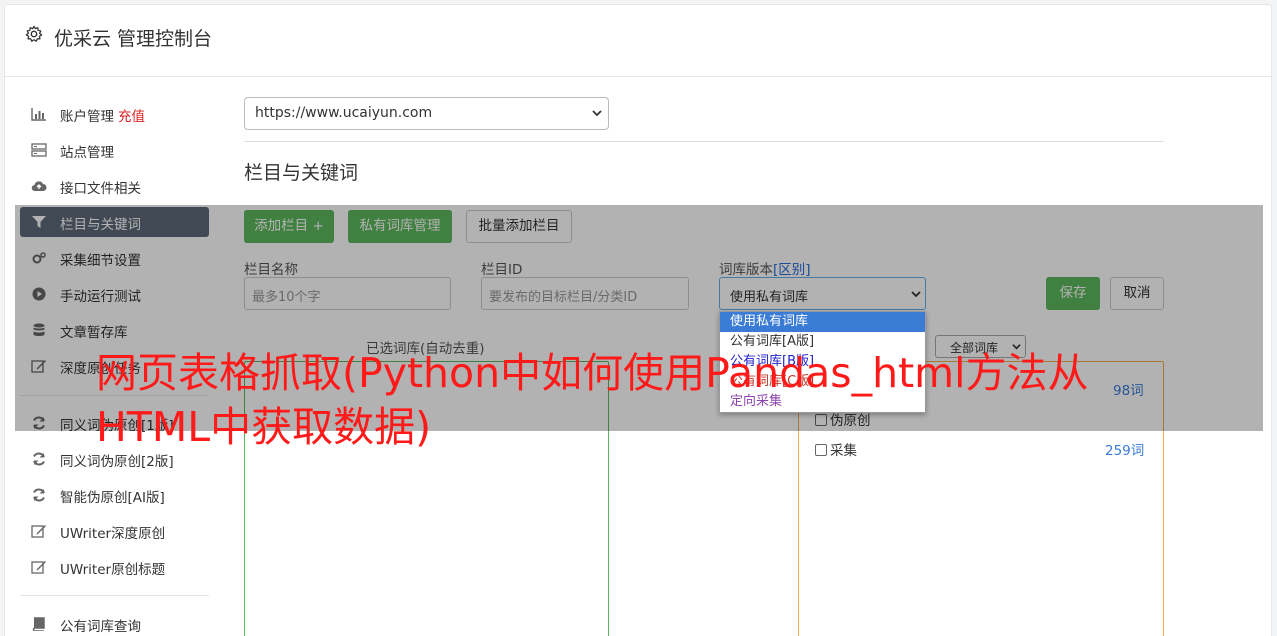  I want to click on sidebar-item-label: 站点管理, so click(87, 153).